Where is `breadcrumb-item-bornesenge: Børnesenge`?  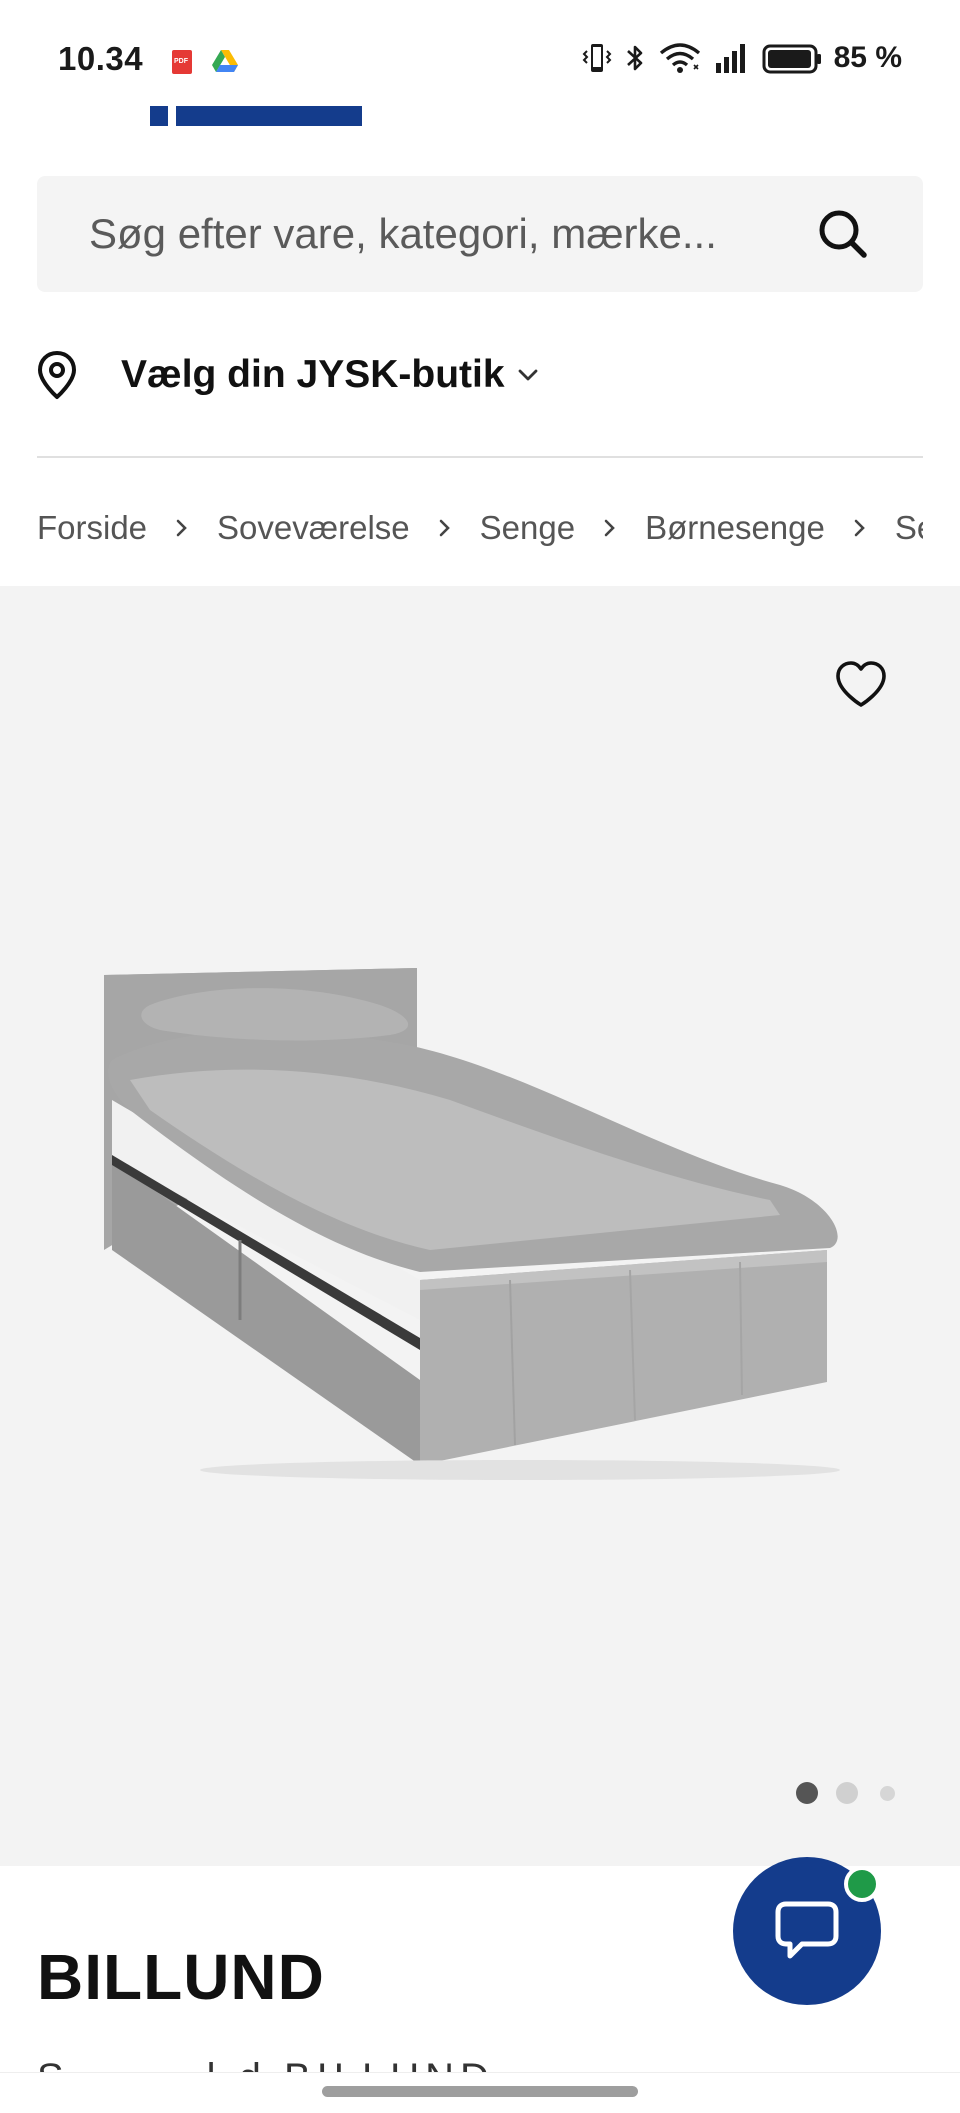 breadcrumb-item-bornesenge: Børnesenge is located at coordinates (735, 528).